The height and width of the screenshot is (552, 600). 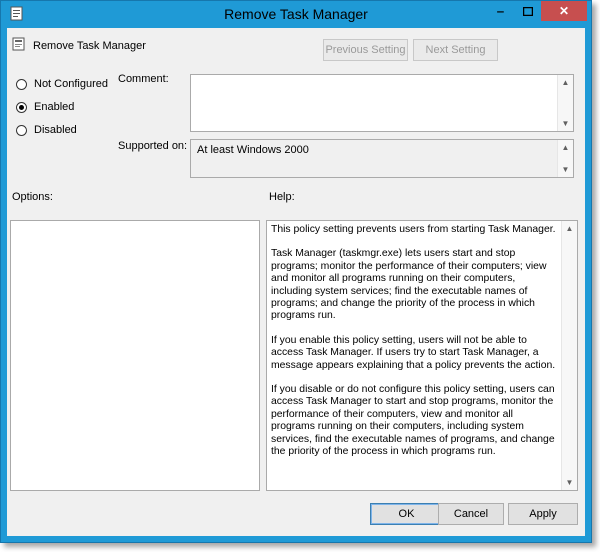 I want to click on supported-on-label: Supported on:, so click(x=153, y=146).